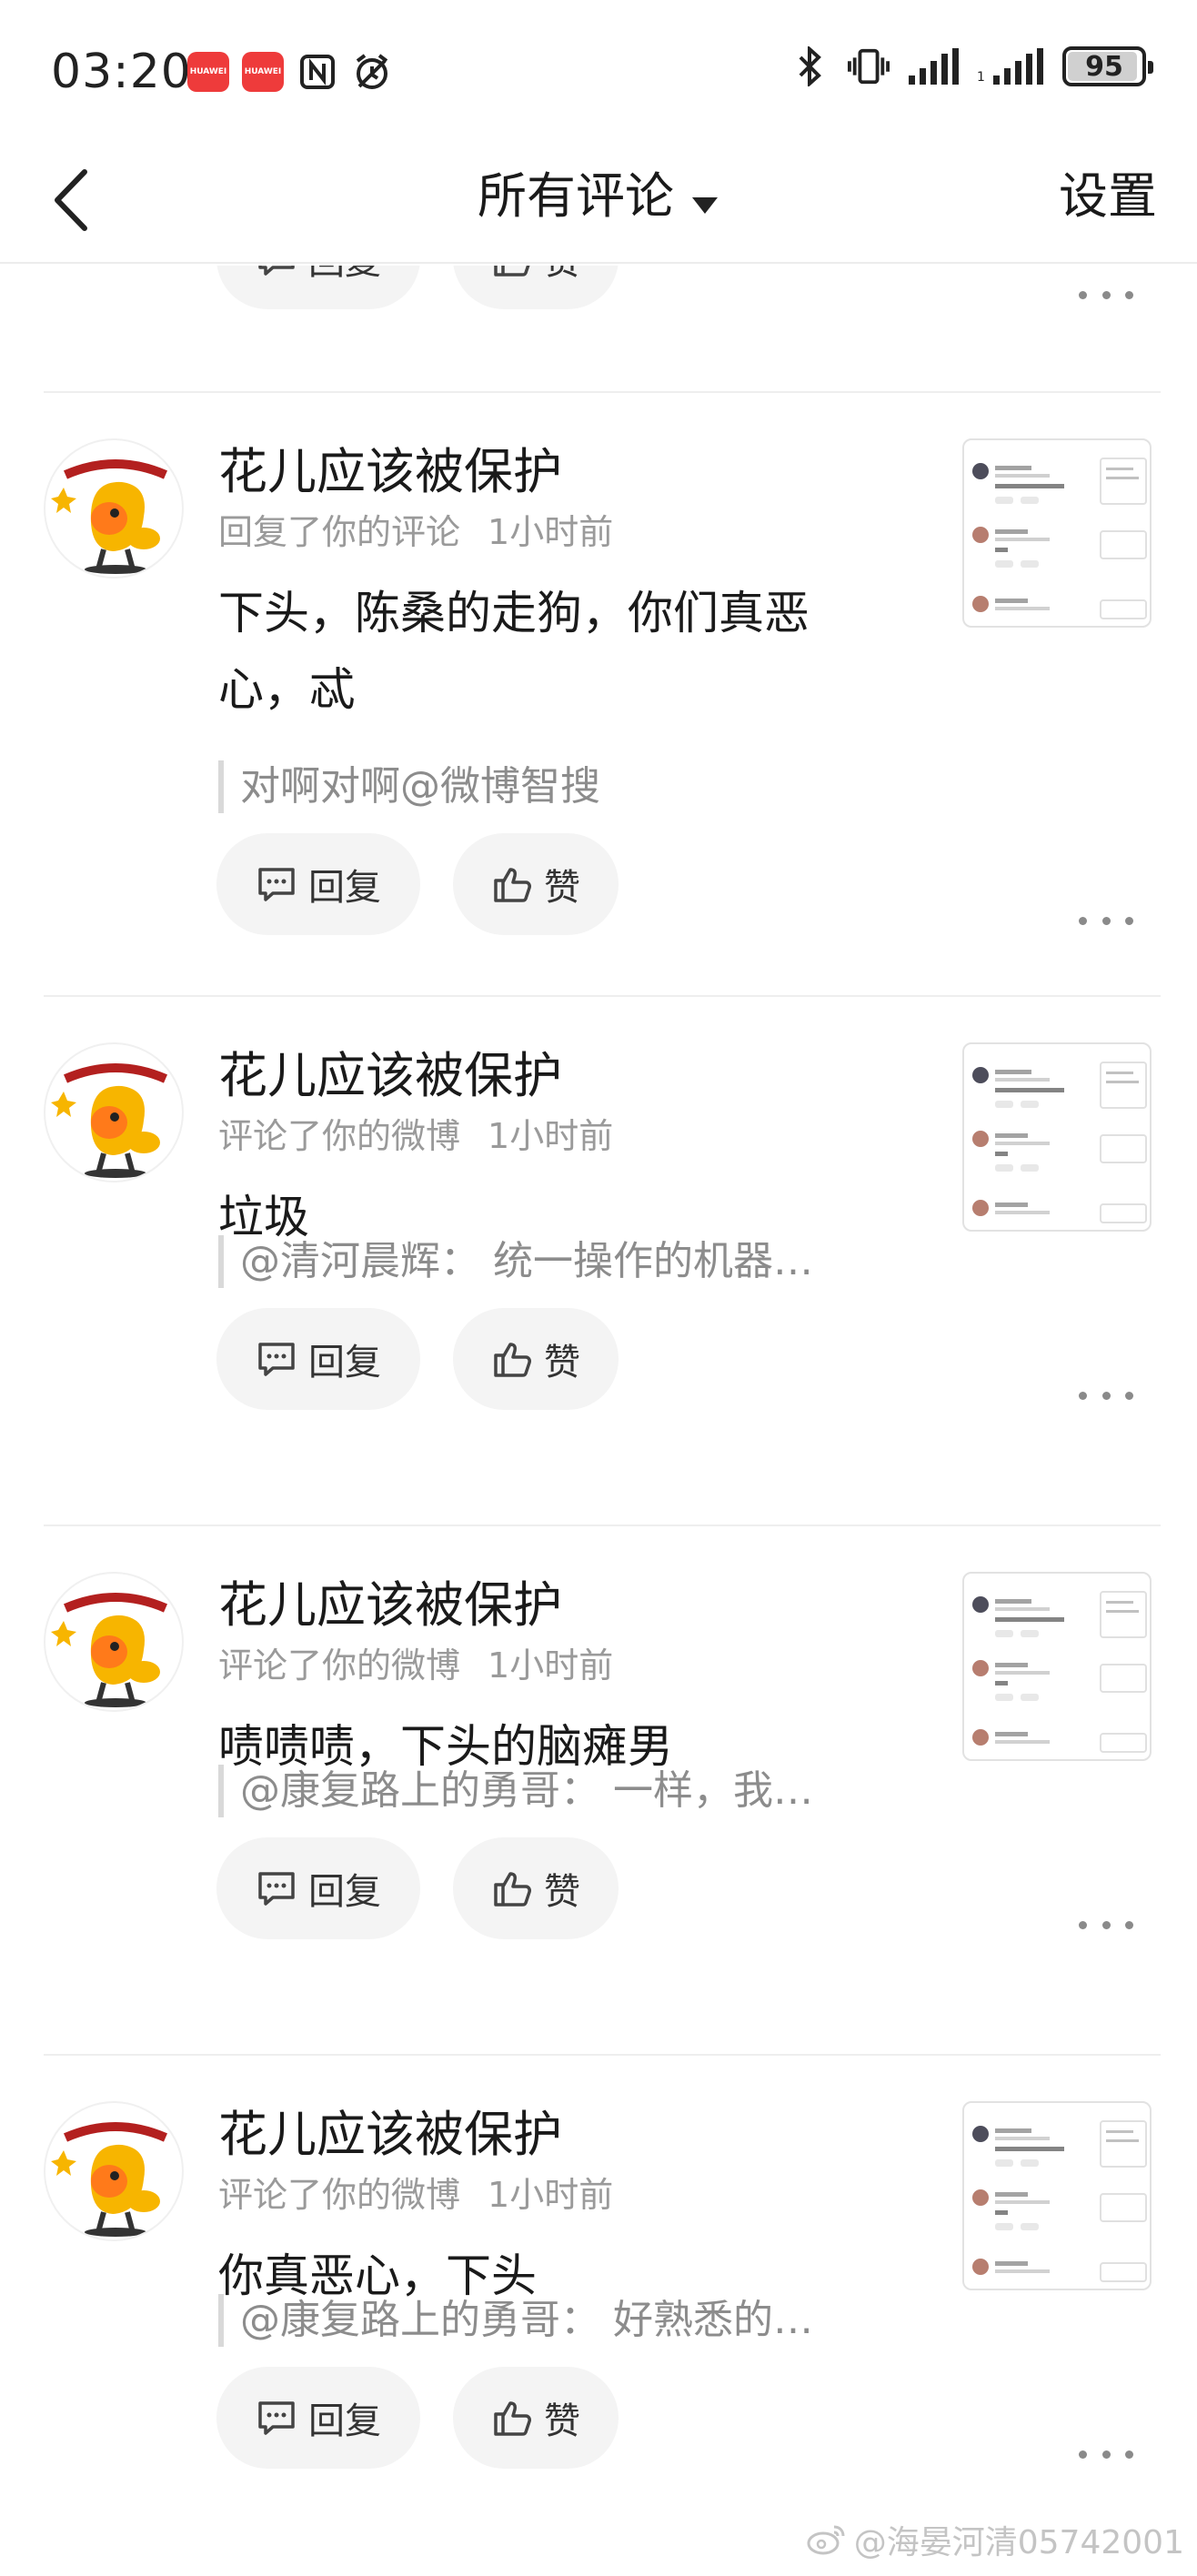 This screenshot has height=2576, width=1197. Describe the element at coordinates (339, 532) in the screenshot. I see `action-text: 回复了你的评论` at that location.